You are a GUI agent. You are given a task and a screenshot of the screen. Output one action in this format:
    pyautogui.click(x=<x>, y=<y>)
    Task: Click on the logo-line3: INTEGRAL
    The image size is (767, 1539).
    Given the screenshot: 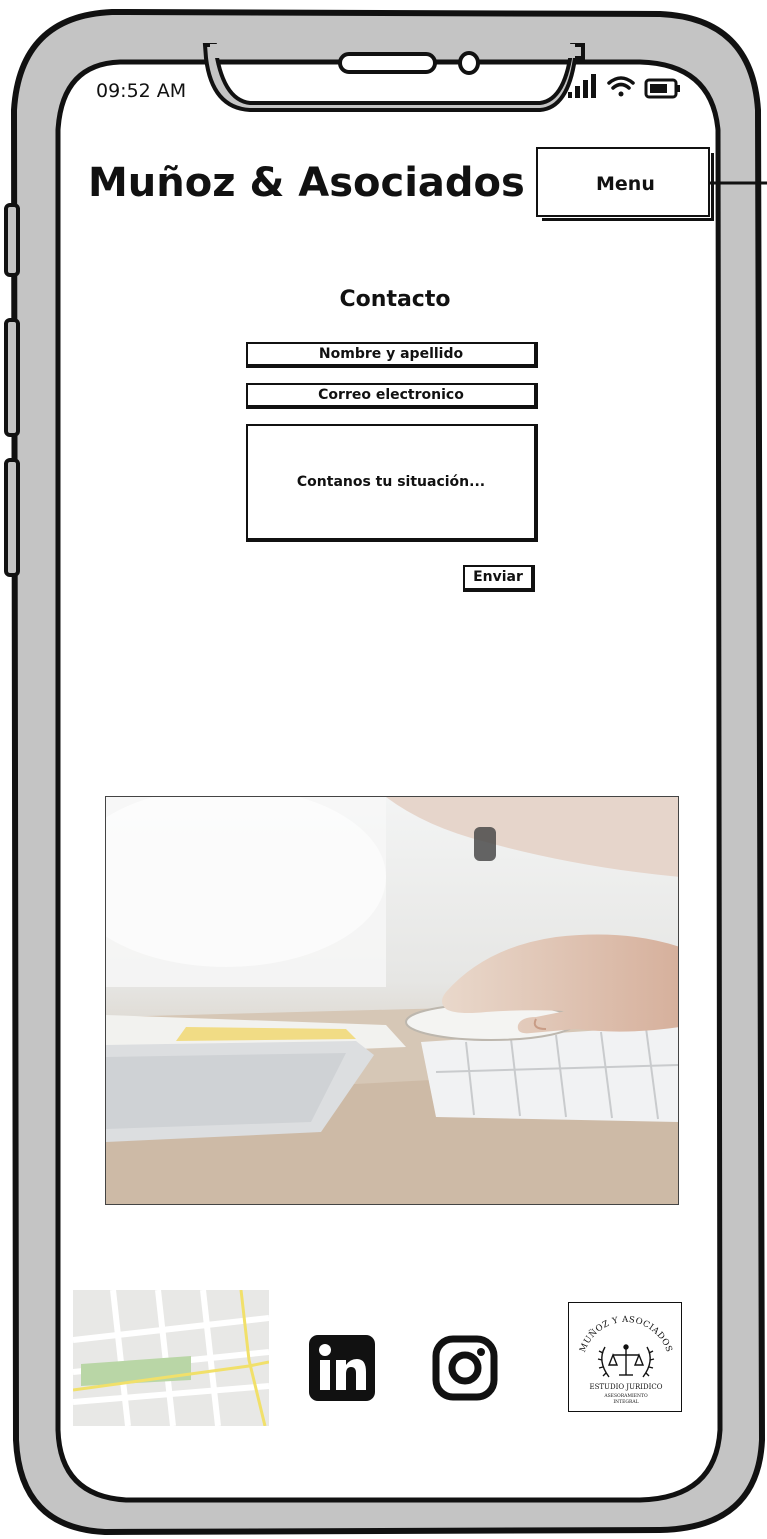 What is the action you would take?
    pyautogui.click(x=625, y=1402)
    